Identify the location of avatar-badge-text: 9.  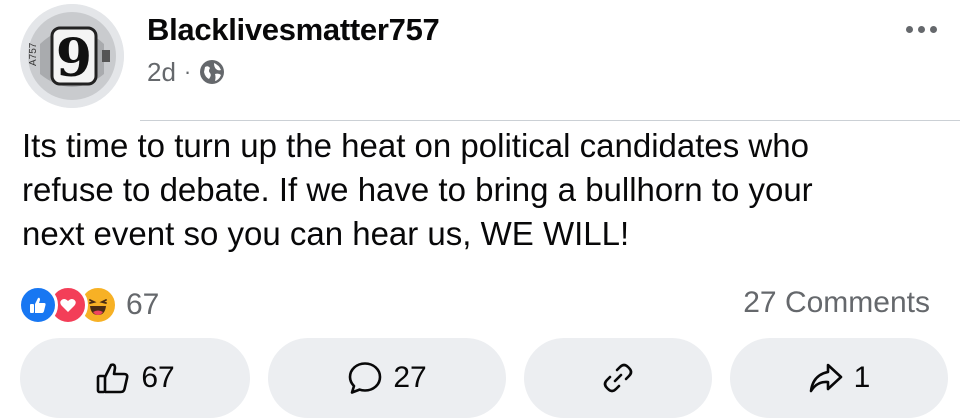
(74, 58).